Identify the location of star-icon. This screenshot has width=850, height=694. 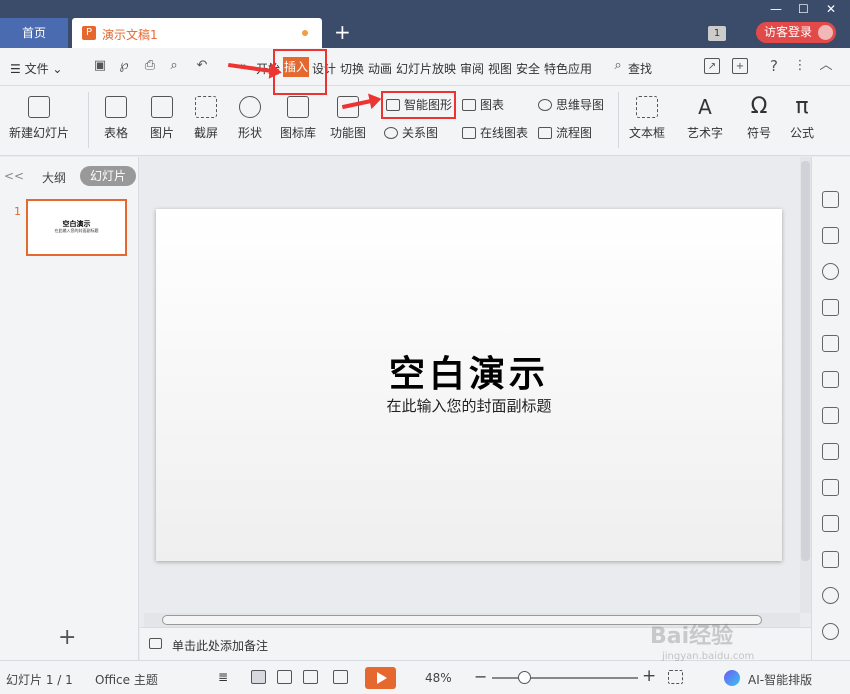
(830, 199).